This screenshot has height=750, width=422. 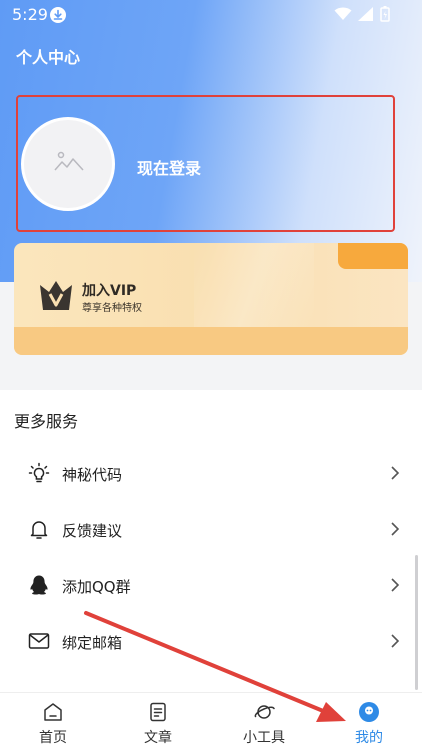 What do you see at coordinates (92, 643) in the screenshot?
I see `service-label: 绑定邮箱` at bounding box center [92, 643].